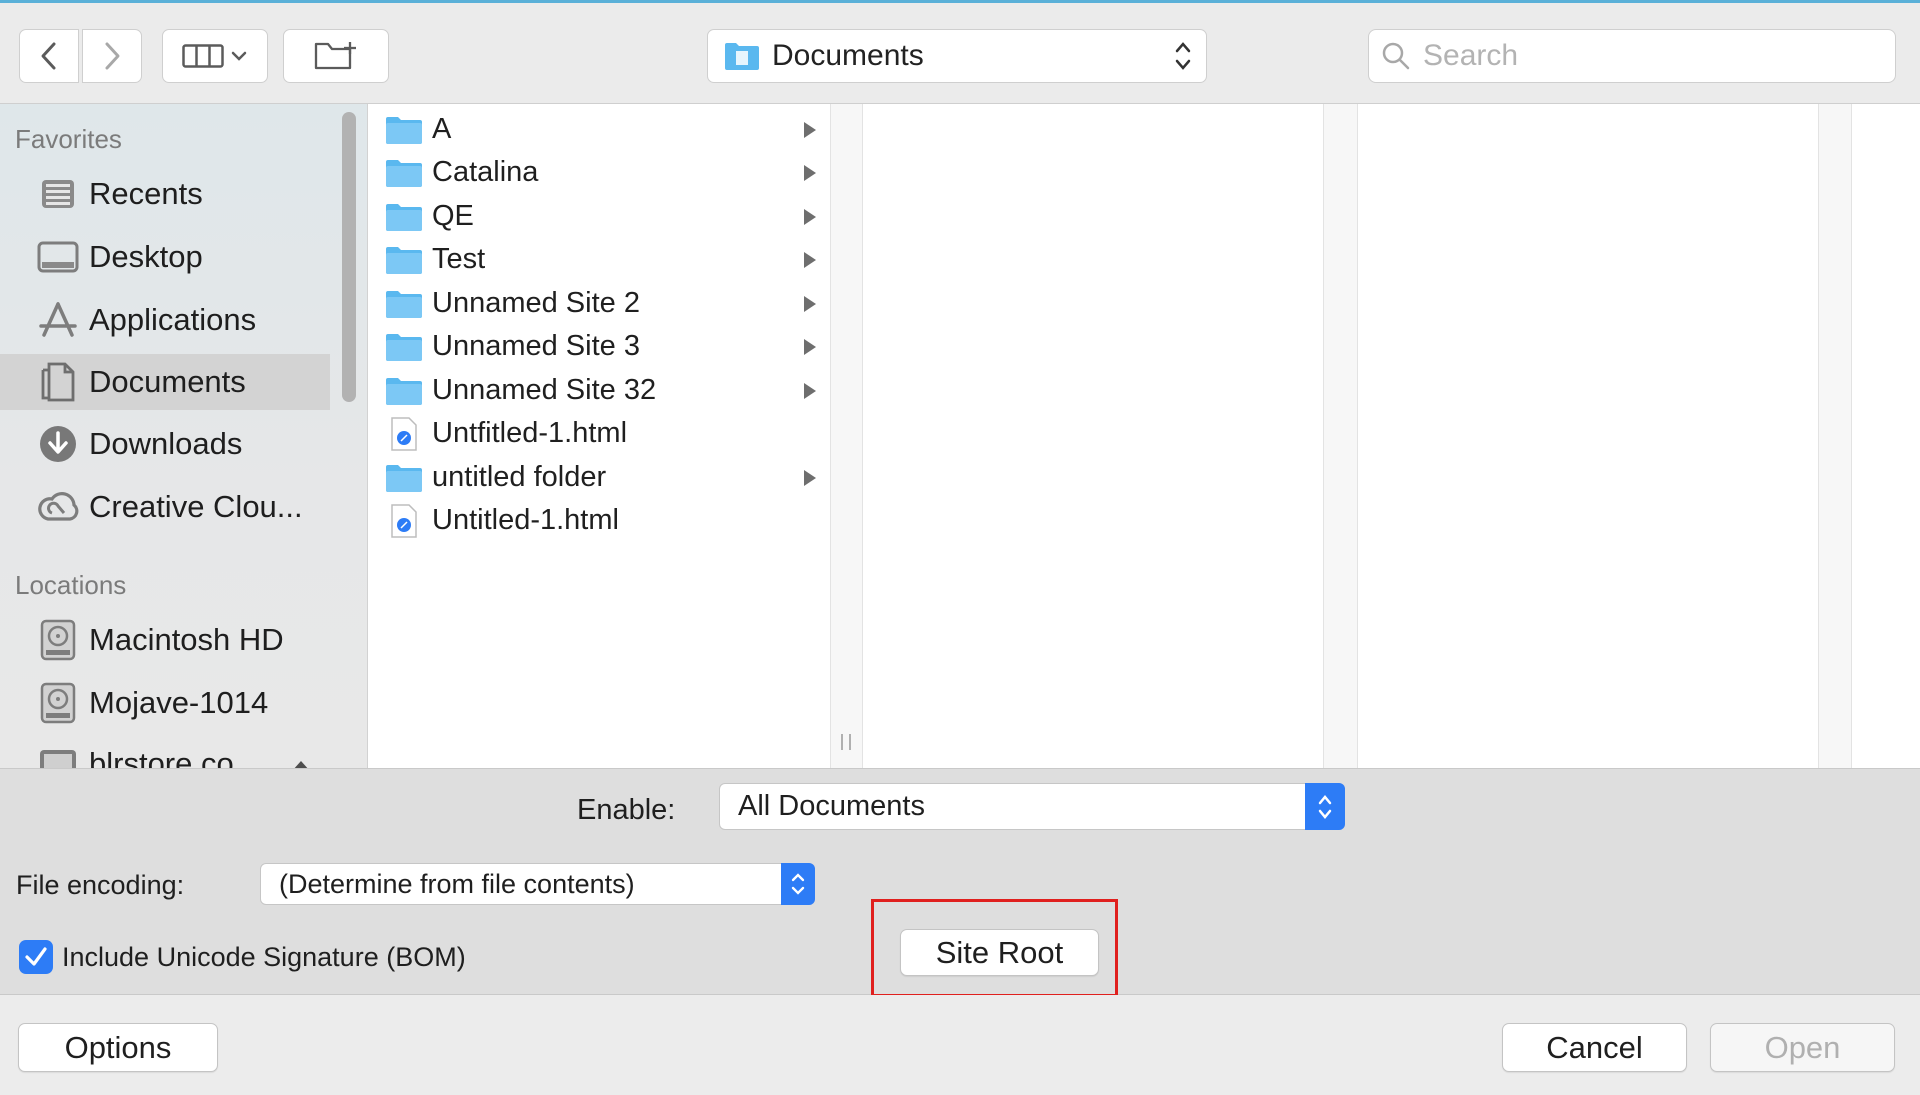  I want to click on forward-button, so click(112, 56).